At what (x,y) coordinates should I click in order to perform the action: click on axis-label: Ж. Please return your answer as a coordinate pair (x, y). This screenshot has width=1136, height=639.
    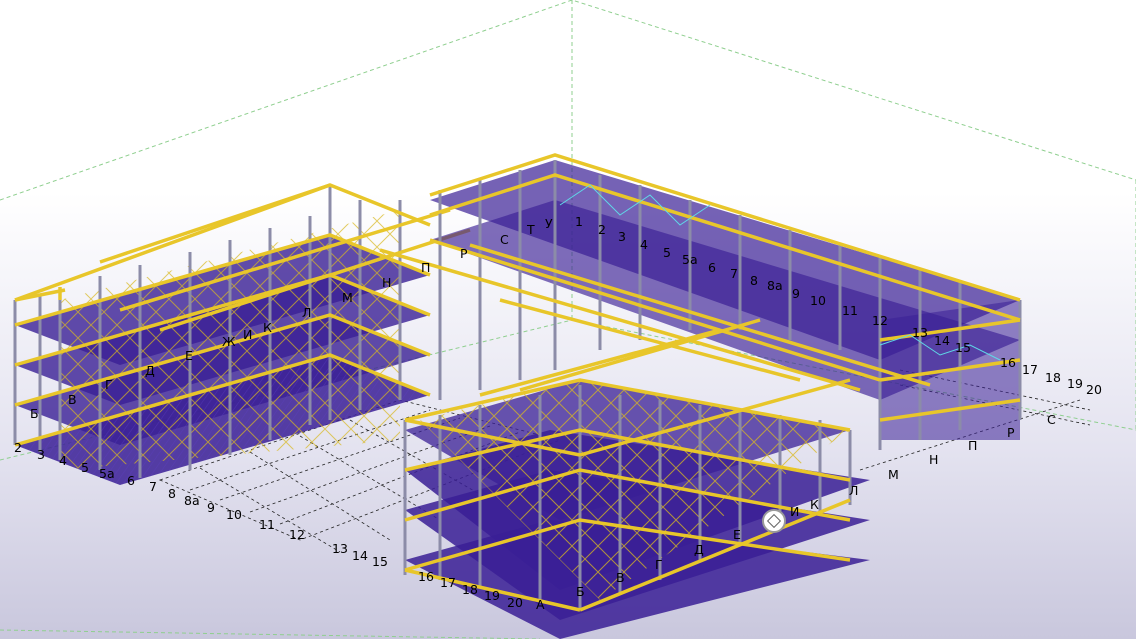
    Looking at the image, I should click on (229, 341).